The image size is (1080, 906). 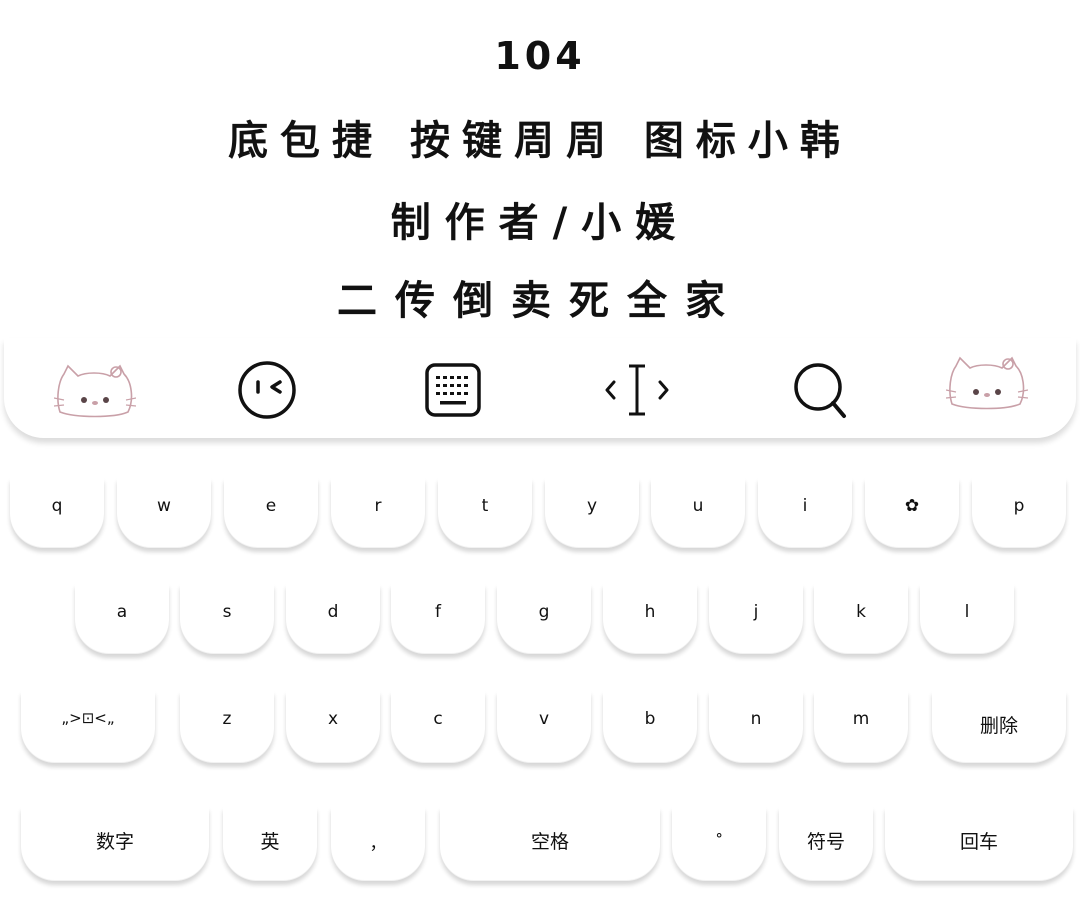 I want to click on key-k: k, so click(x=861, y=619).